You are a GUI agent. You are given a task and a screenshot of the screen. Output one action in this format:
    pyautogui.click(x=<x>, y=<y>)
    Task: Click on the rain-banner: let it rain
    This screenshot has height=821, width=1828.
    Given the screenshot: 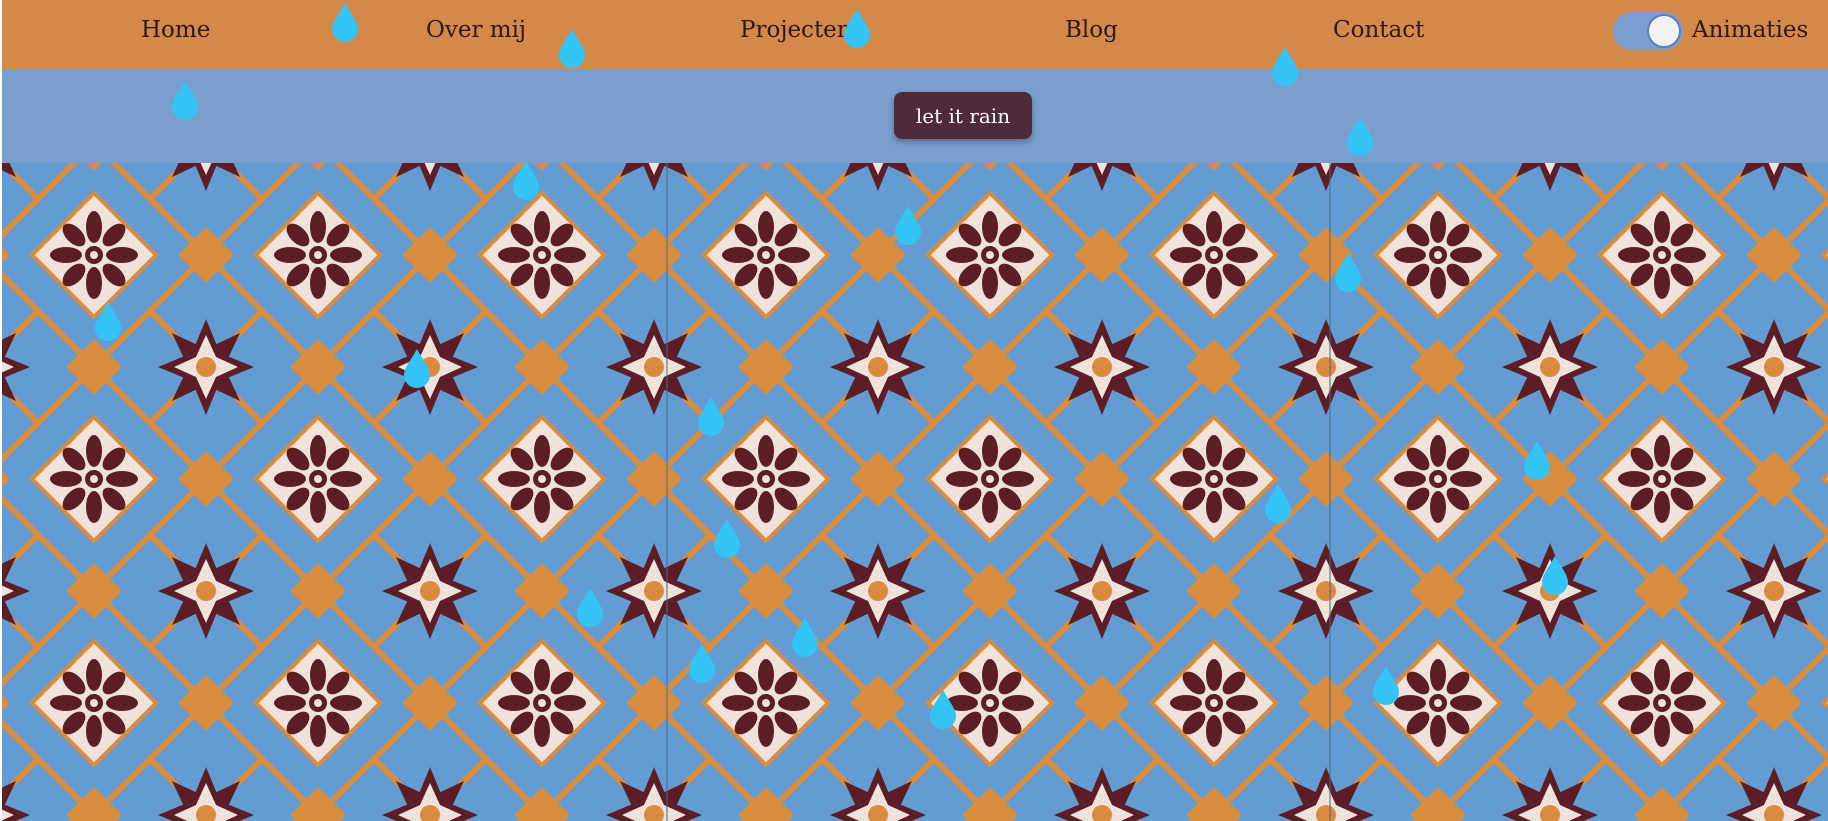 What is the action you would take?
    pyautogui.click(x=915, y=116)
    